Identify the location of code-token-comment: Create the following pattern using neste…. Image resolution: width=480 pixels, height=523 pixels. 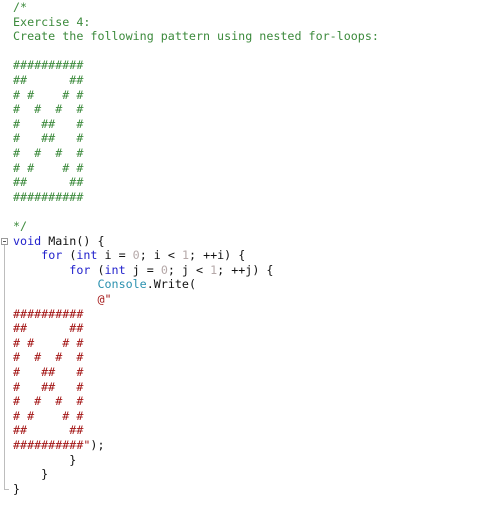
(196, 36).